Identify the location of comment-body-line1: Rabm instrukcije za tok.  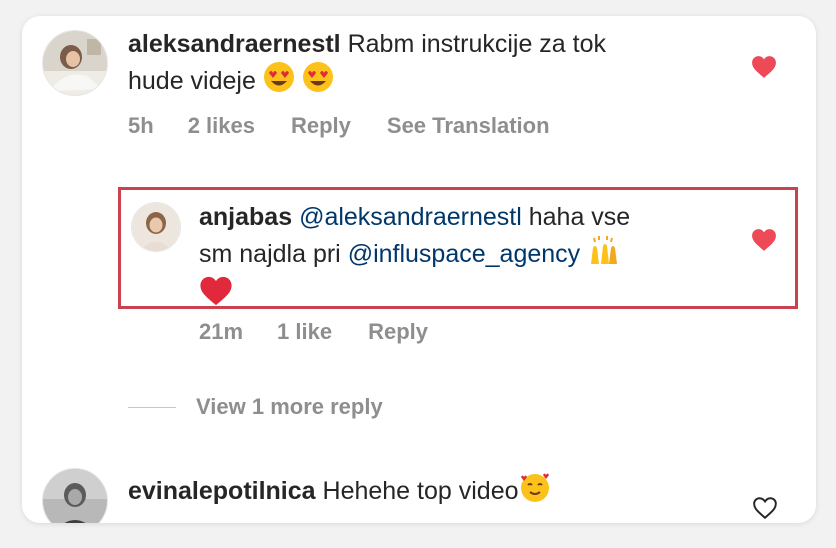
(477, 44).